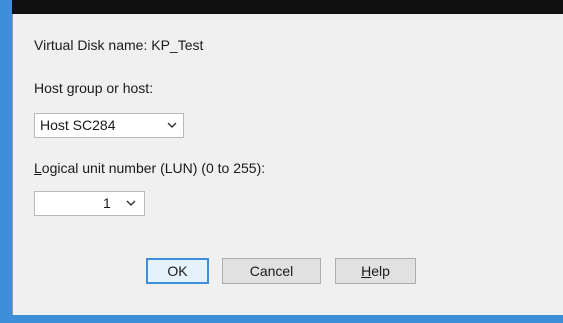 This screenshot has height=323, width=563. Describe the element at coordinates (375, 271) in the screenshot. I see `help-button: Help` at that location.